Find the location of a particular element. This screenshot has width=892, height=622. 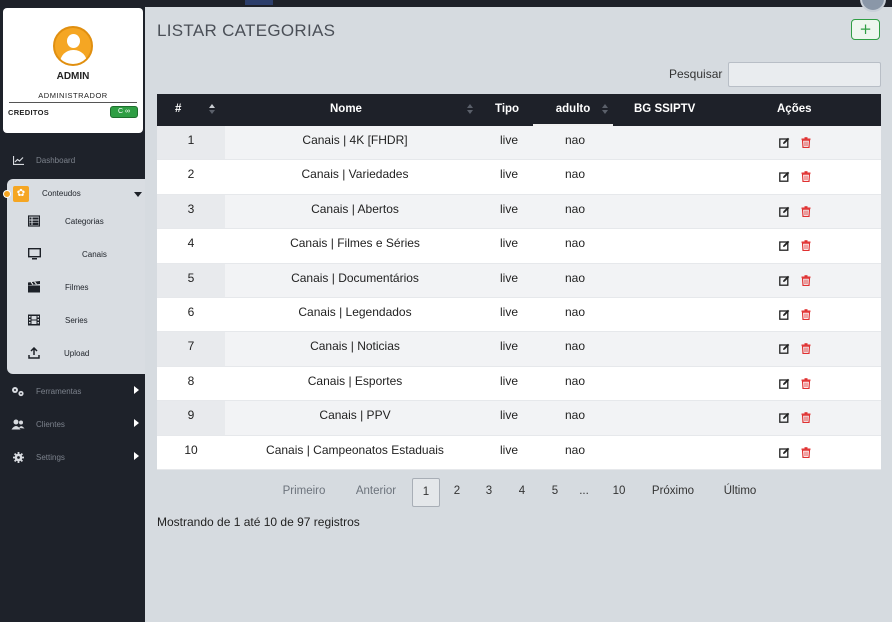

row-nome: Canais | Esportes is located at coordinates (355, 380).